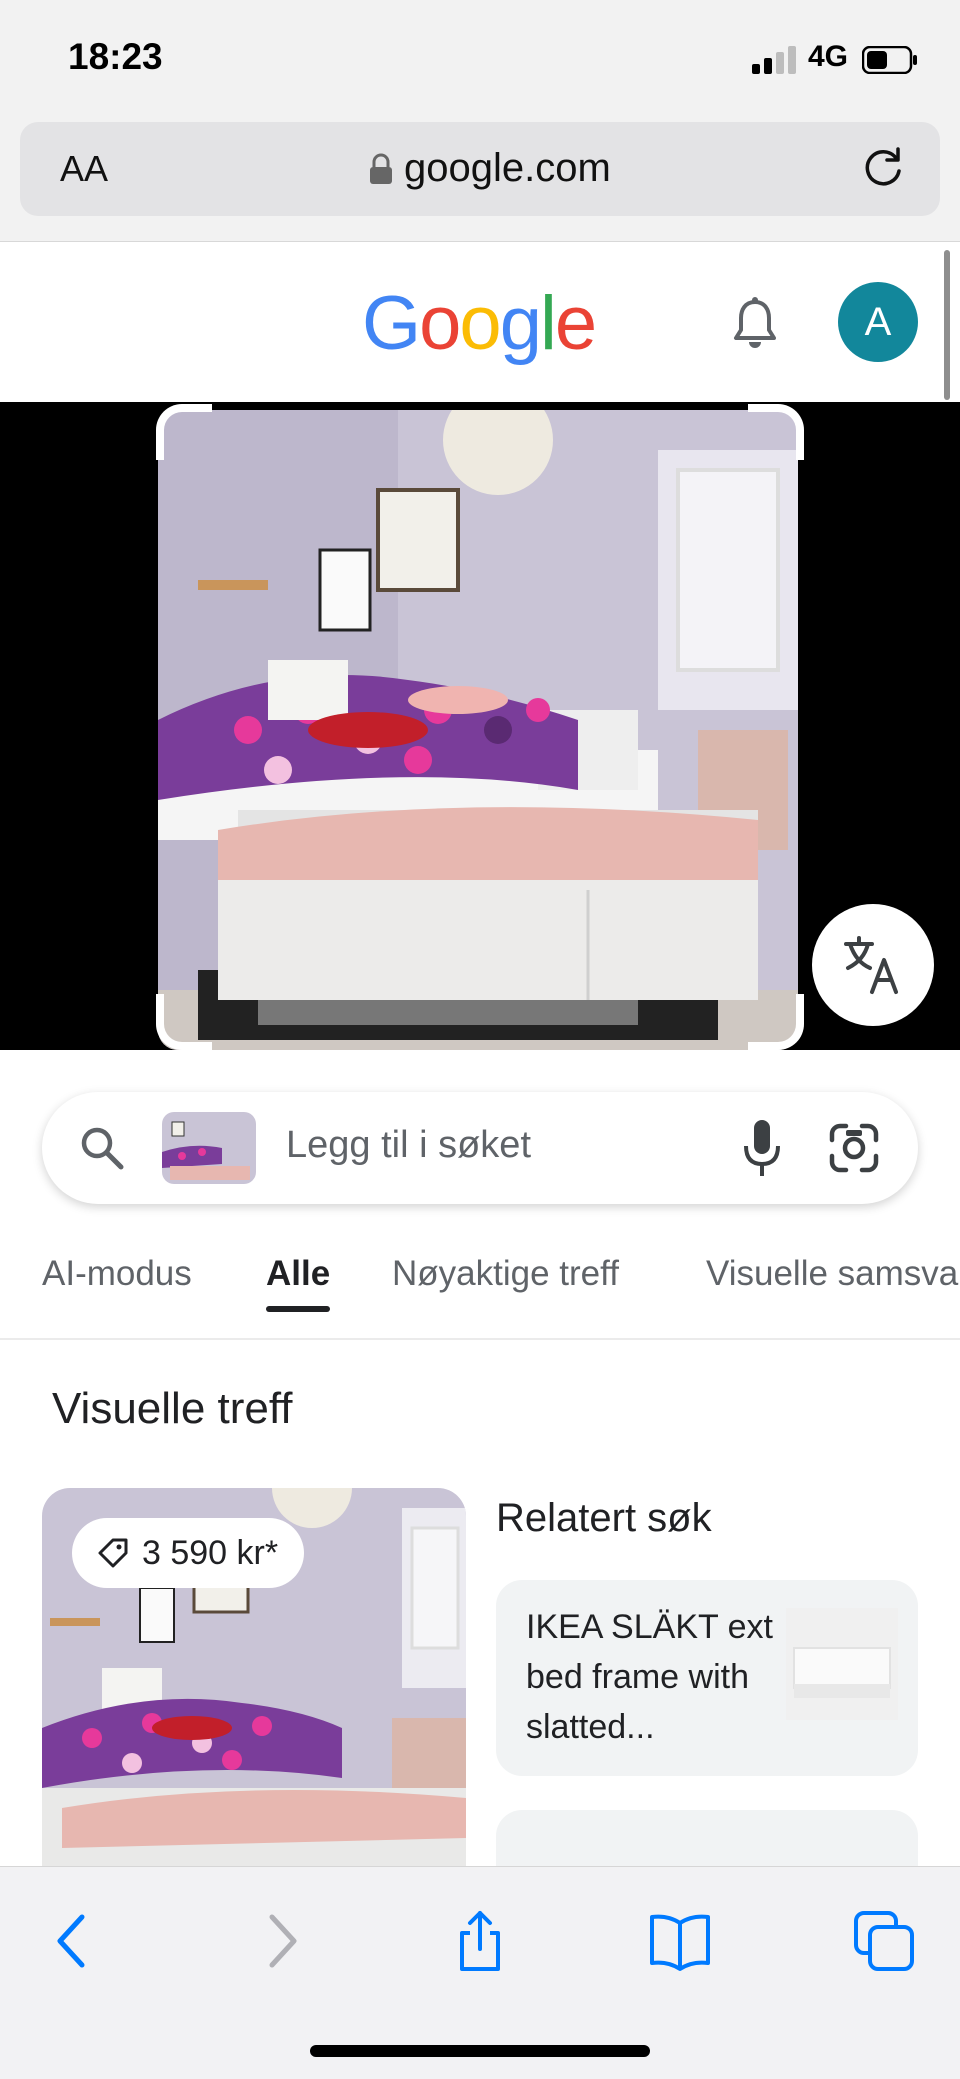 This screenshot has height=2079, width=960. What do you see at coordinates (84, 169) in the screenshot?
I see `text-size-button: AA` at bounding box center [84, 169].